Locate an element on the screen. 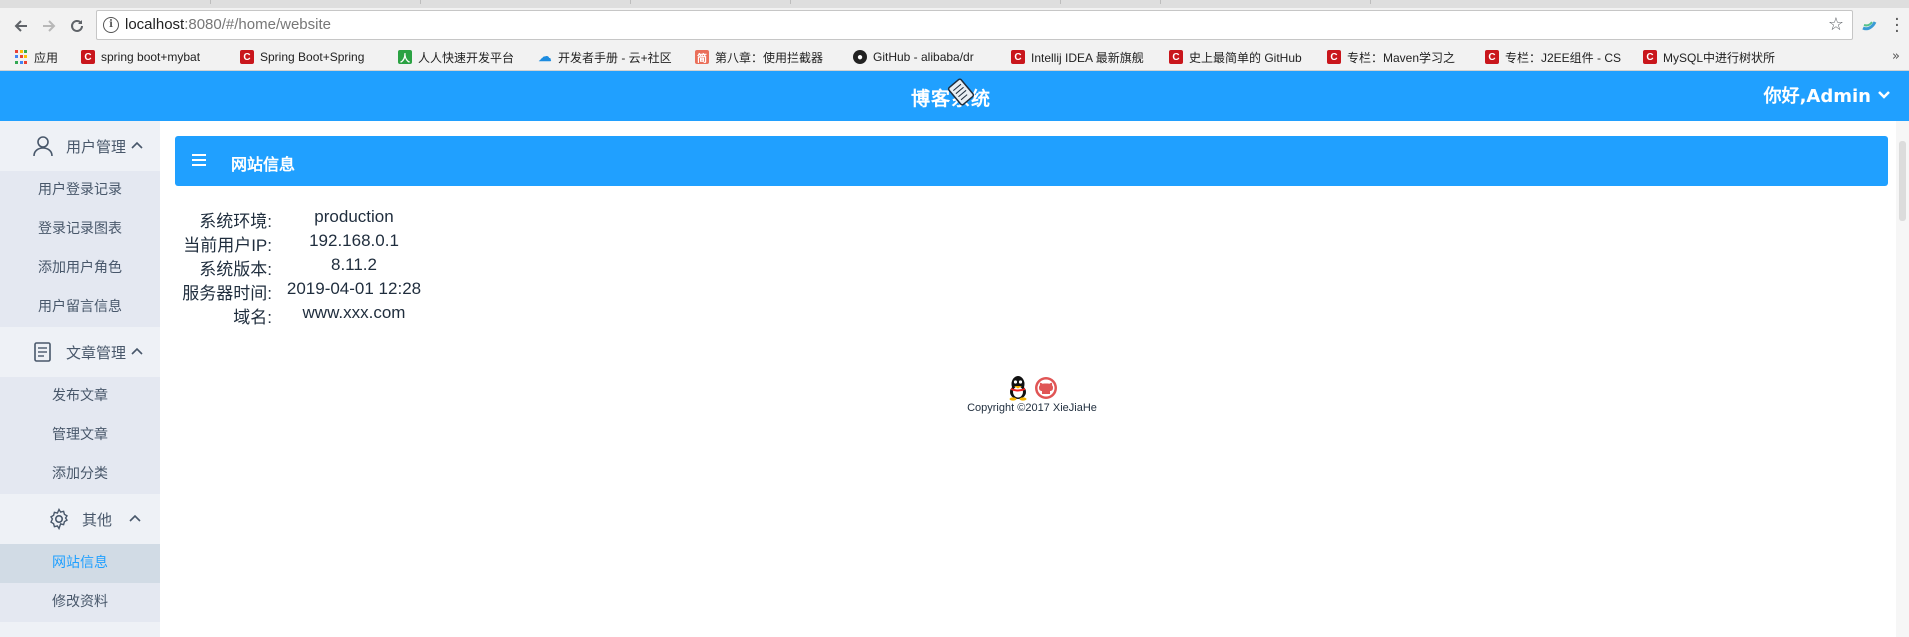 The image size is (1909, 637). url-text: localhost:8080/#/home/website is located at coordinates (228, 24).